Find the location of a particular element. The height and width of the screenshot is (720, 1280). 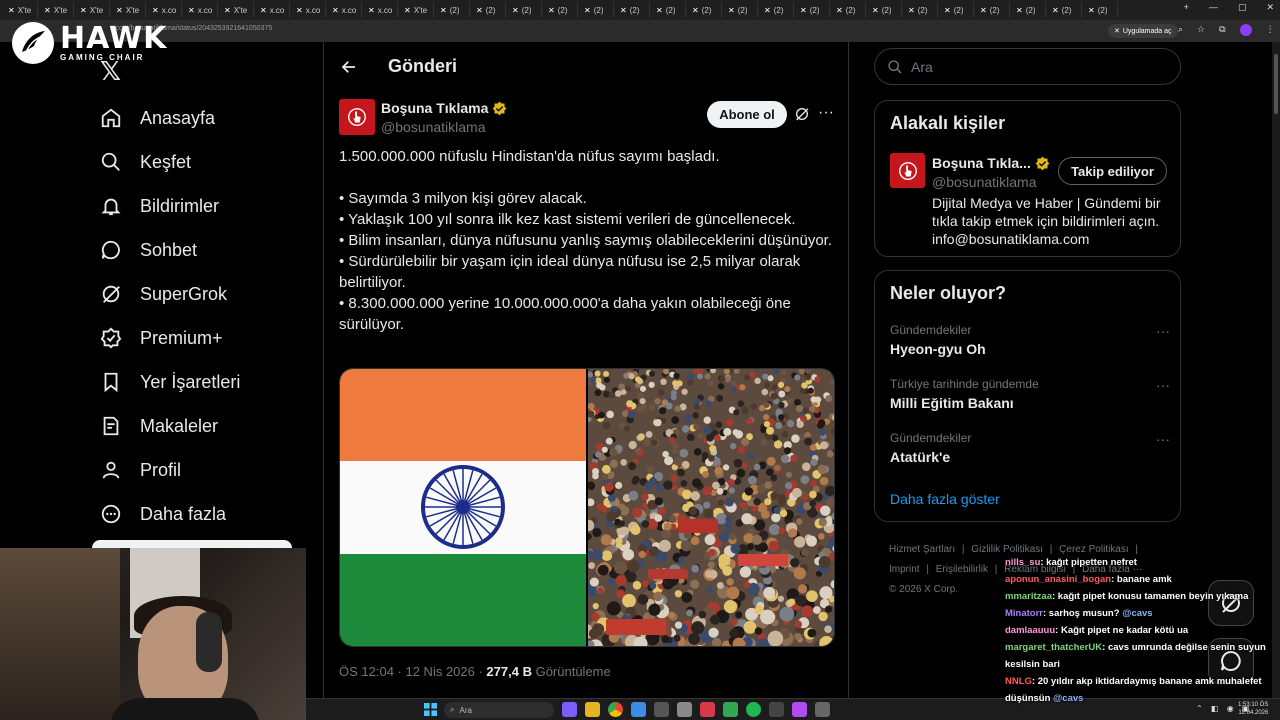

trend-item: Gündemdekiler Atatürk'e ··· is located at coordinates (1030, 448).